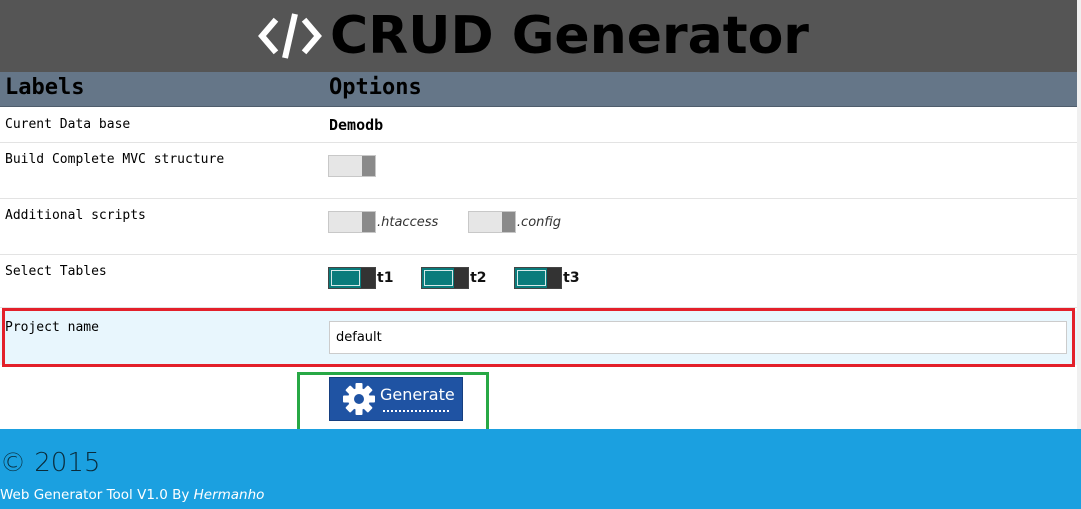 This screenshot has height=509, width=1081. I want to click on table-t1-label: t1, so click(385, 278).